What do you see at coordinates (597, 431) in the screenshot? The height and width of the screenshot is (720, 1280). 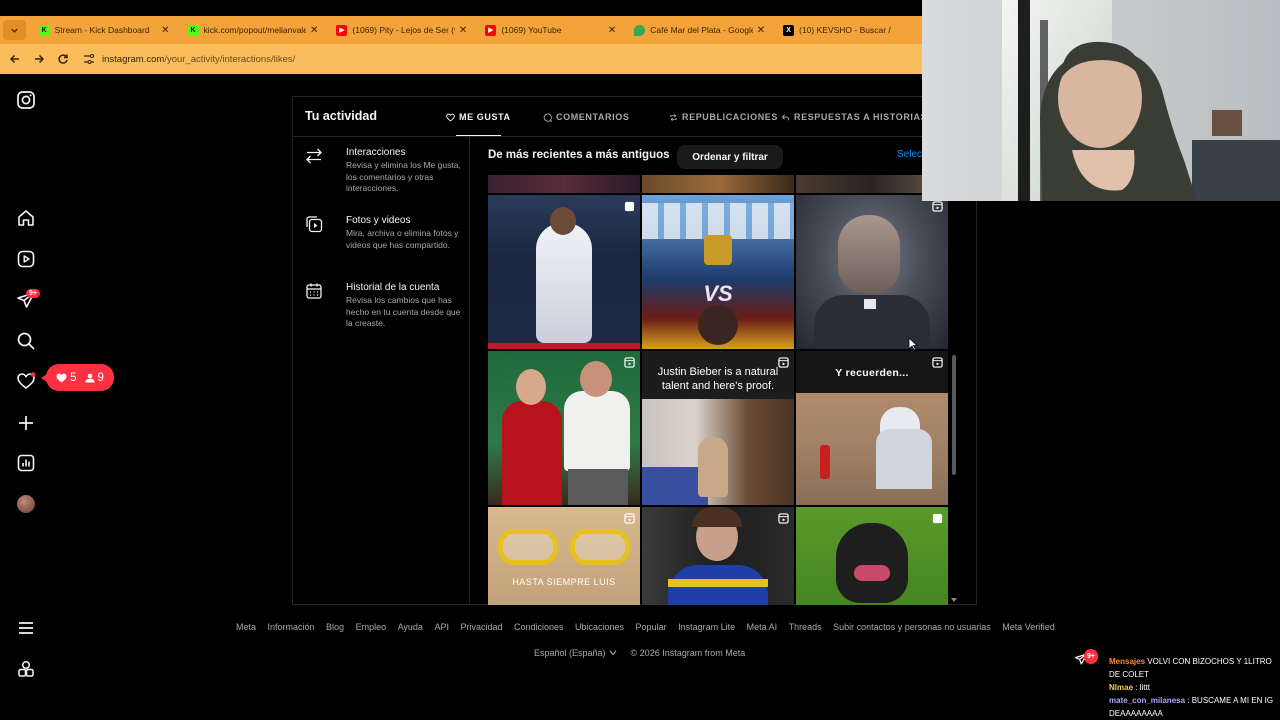 I see `photo-person-white` at bounding box center [597, 431].